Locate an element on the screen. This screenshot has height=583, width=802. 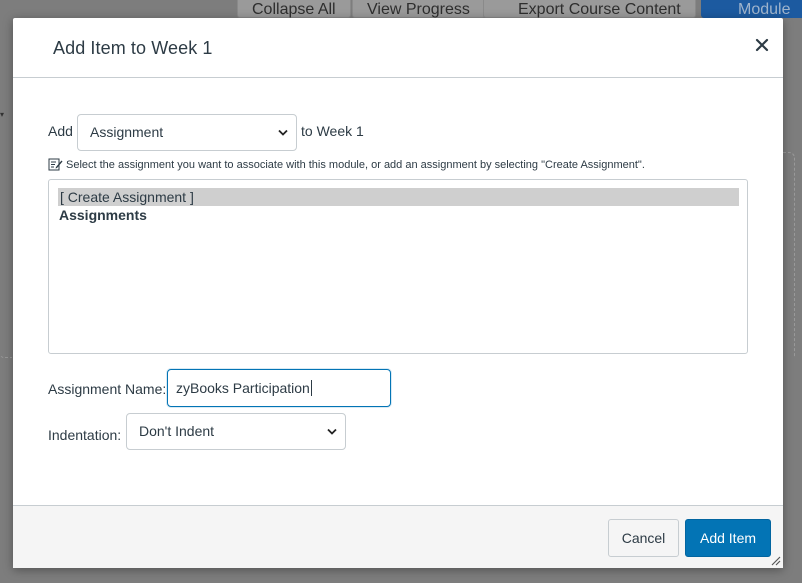
item-type-selected: Assignment is located at coordinates (127, 132).